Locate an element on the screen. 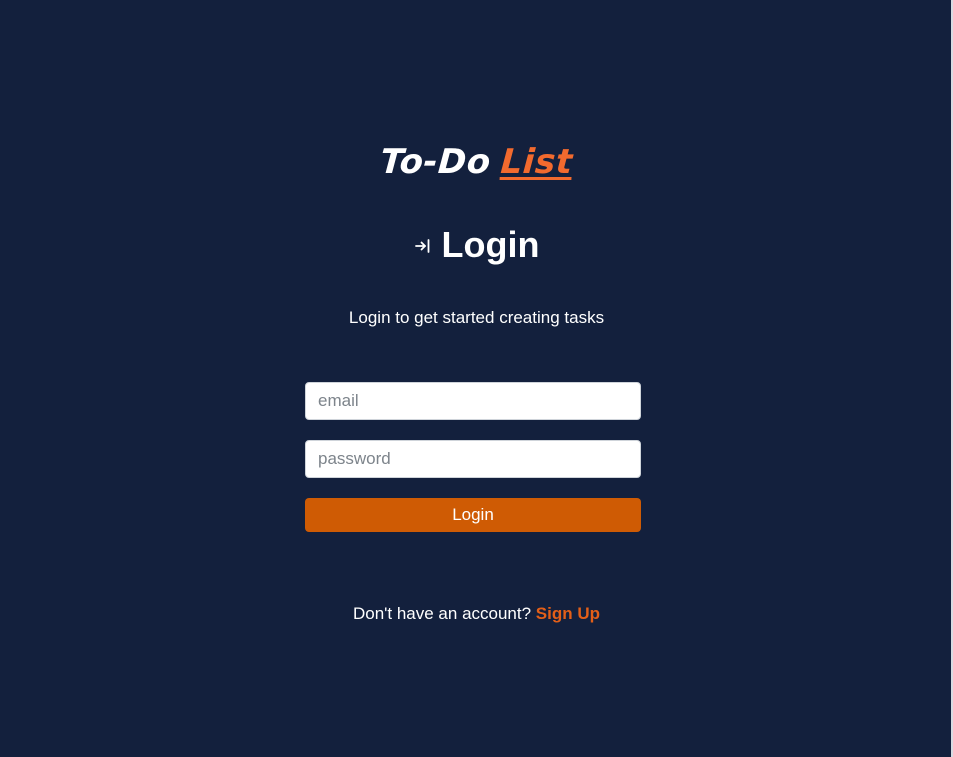  login-arrow-icon is located at coordinates (423, 246).